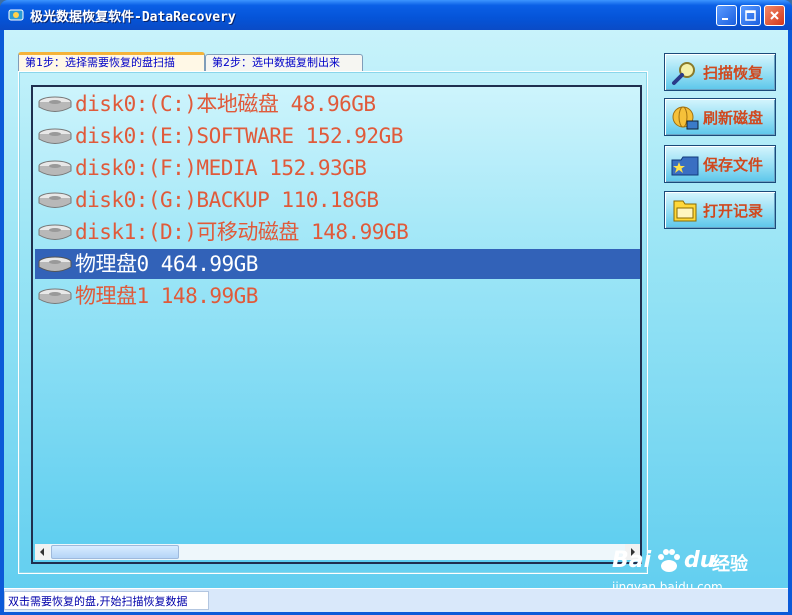 This screenshot has height=615, width=792. I want to click on disk-row: disk0:(C:)本地磁盘 48.96GB, so click(337, 104).